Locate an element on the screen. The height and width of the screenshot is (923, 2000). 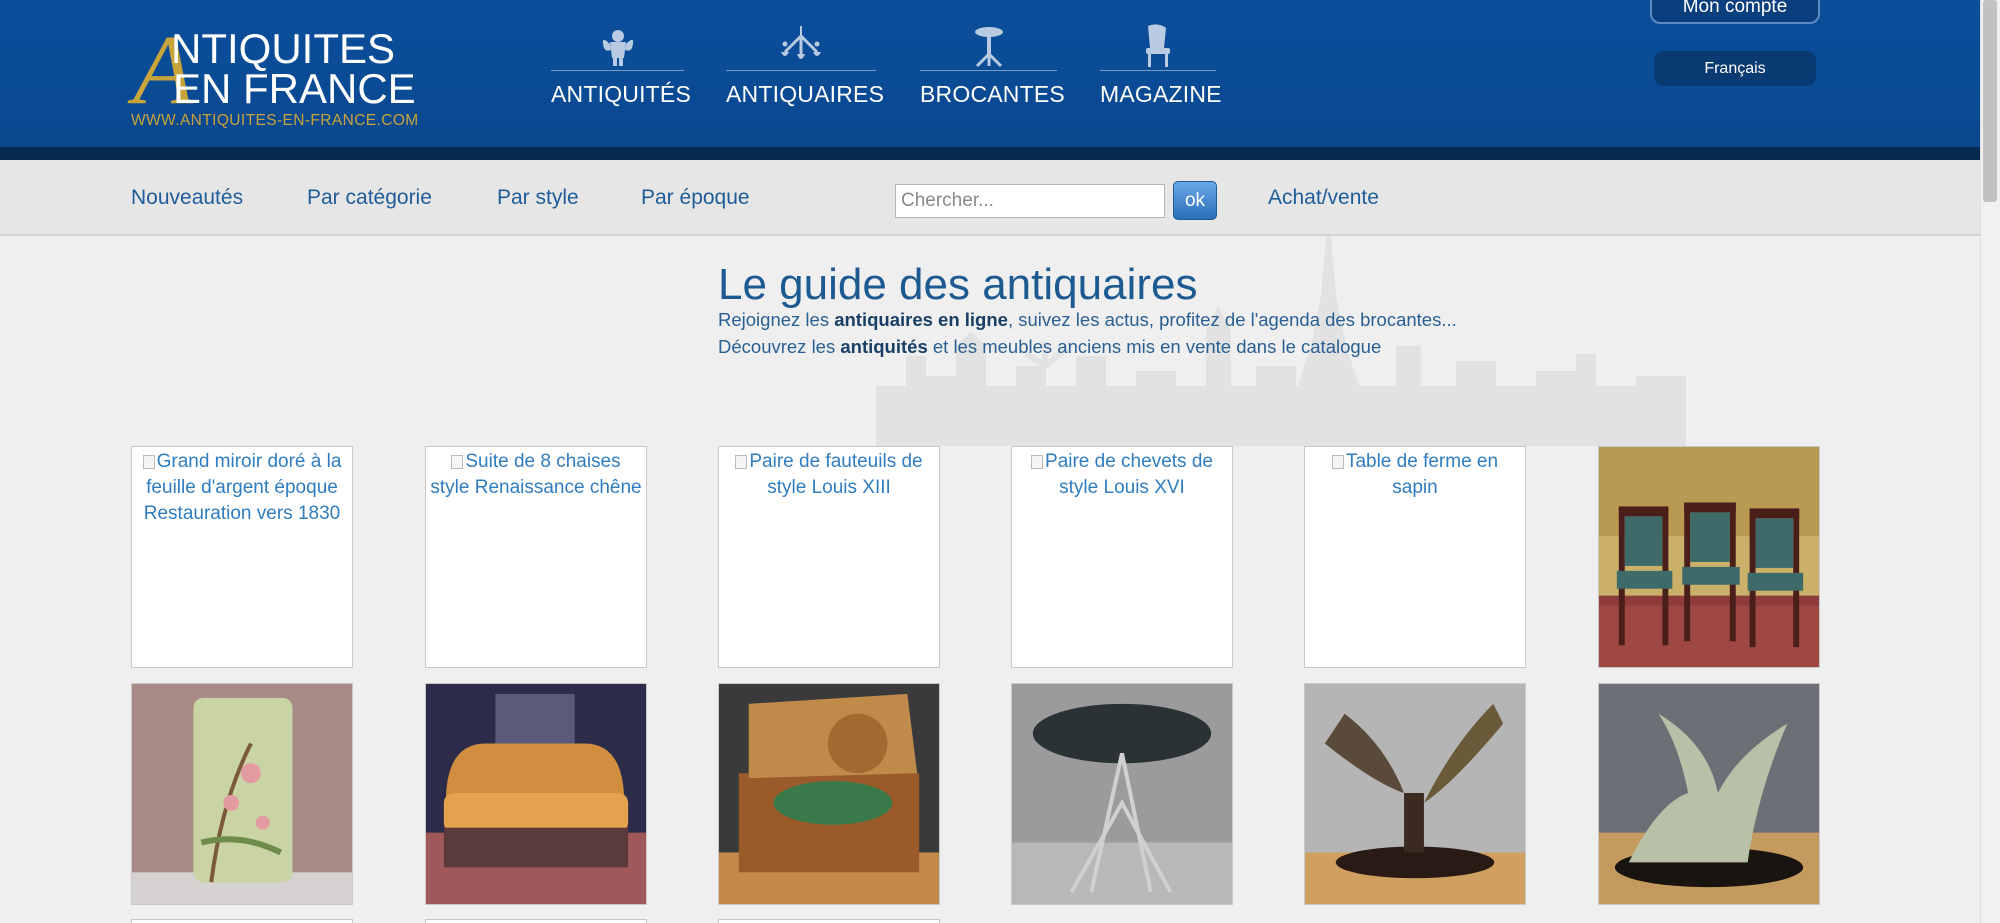
cherub-icon is located at coordinates (617, 48).